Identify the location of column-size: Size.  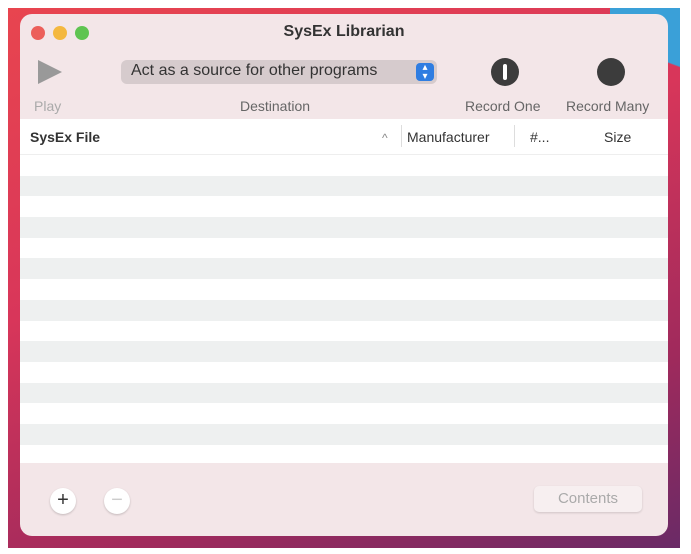
(617, 137).